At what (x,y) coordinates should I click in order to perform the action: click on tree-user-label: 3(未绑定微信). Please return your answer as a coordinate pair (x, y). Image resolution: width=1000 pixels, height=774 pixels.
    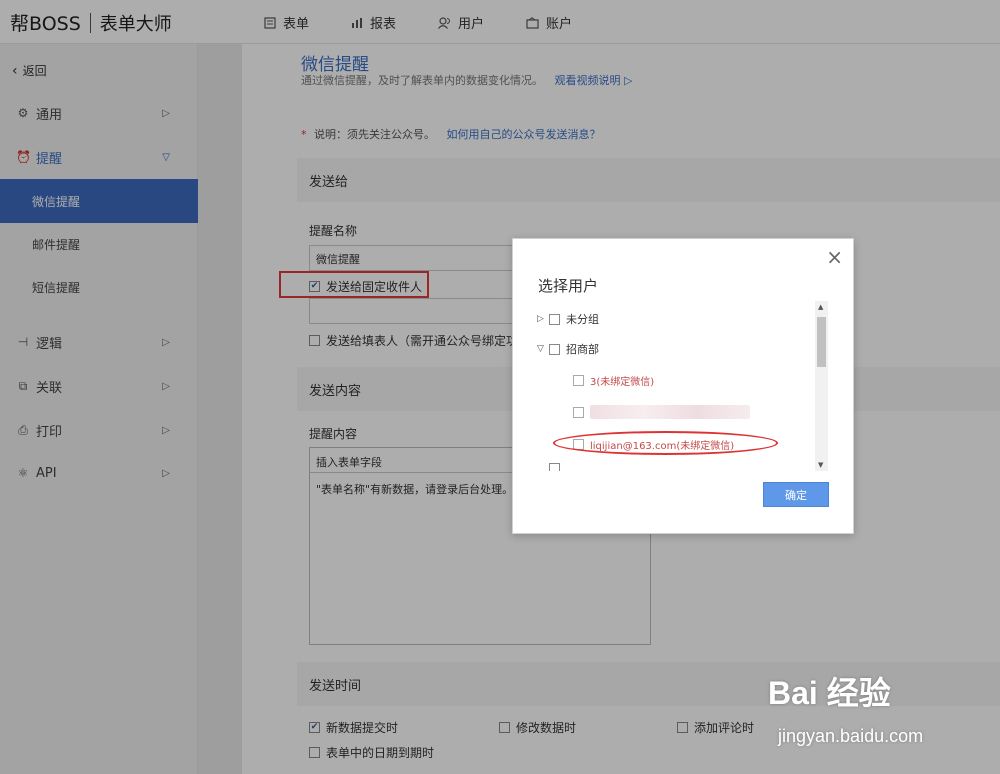
    Looking at the image, I should click on (622, 382).